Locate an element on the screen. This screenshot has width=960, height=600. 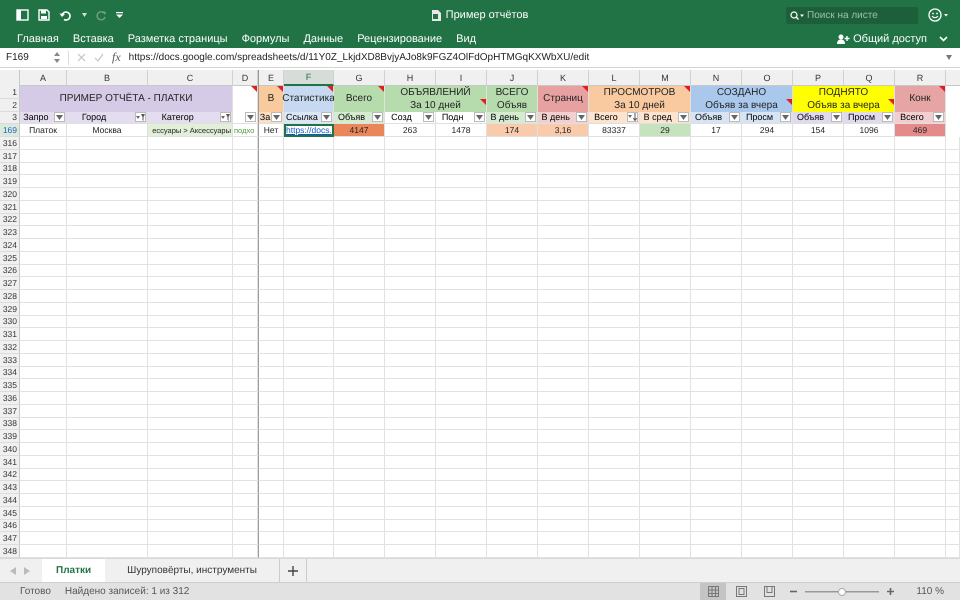
row-number: 1 is located at coordinates (10, 92).